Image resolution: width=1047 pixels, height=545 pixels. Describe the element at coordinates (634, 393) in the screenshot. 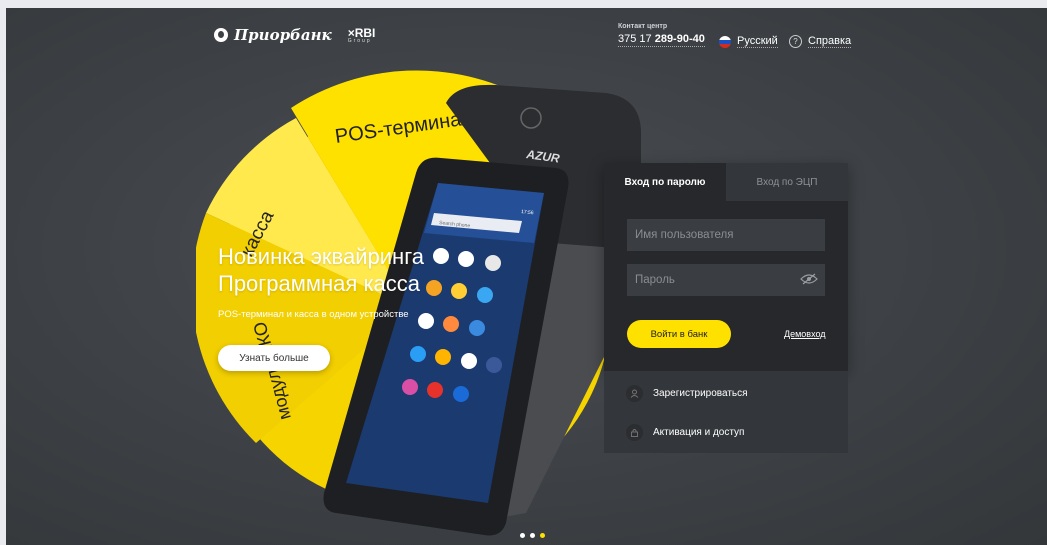

I see `user-icon` at that location.